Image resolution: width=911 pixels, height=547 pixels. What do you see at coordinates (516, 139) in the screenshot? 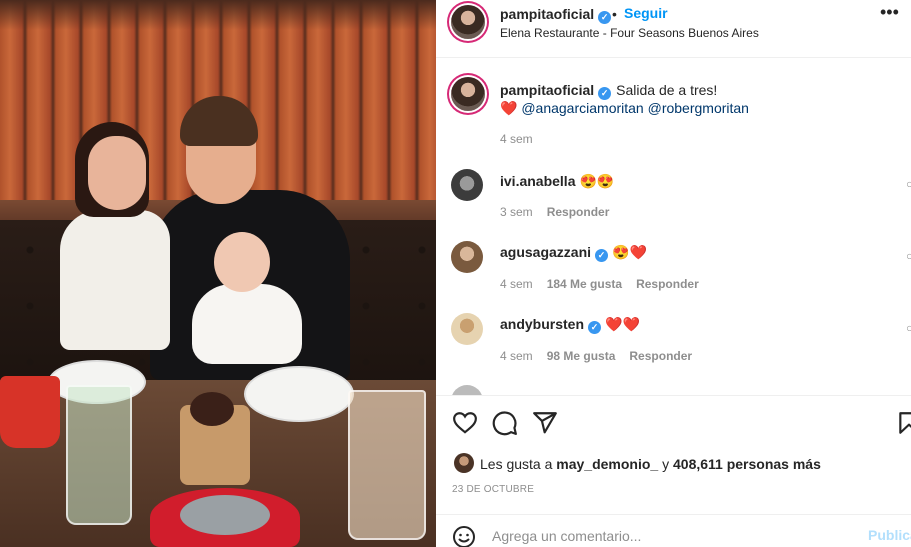
I see `caption-time: 4 sem` at bounding box center [516, 139].